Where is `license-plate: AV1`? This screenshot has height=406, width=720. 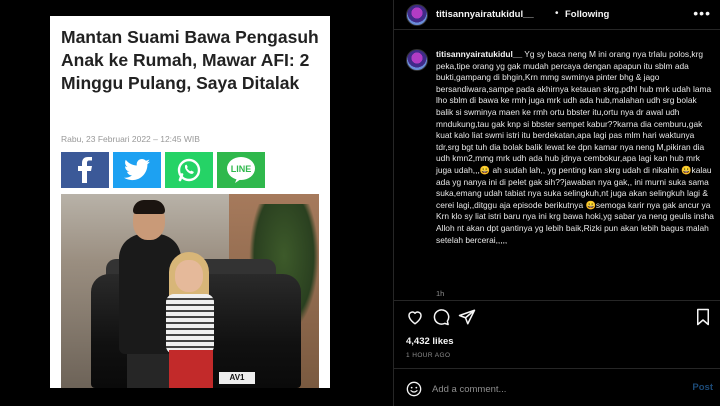 license-plate: AV1 is located at coordinates (237, 378).